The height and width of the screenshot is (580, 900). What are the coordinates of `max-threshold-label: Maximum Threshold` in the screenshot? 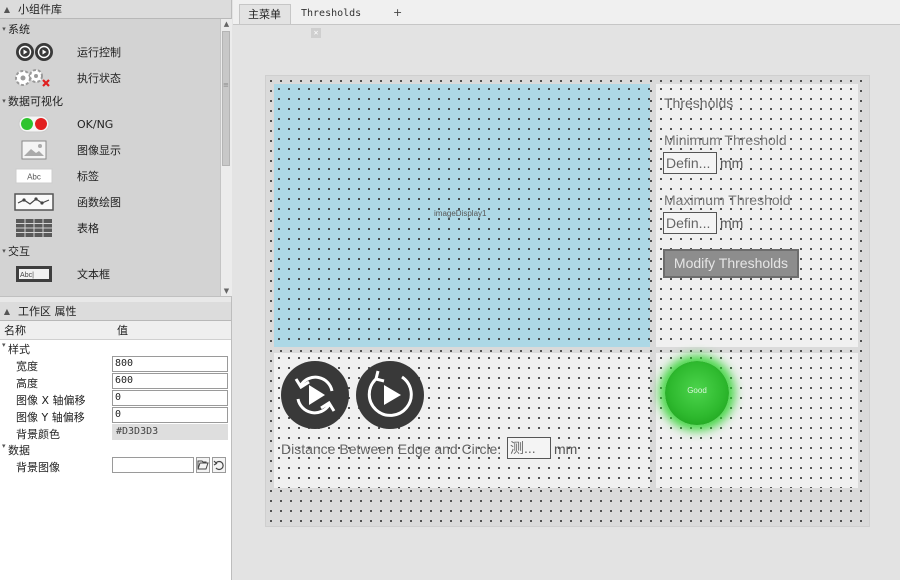 It's located at (727, 200).